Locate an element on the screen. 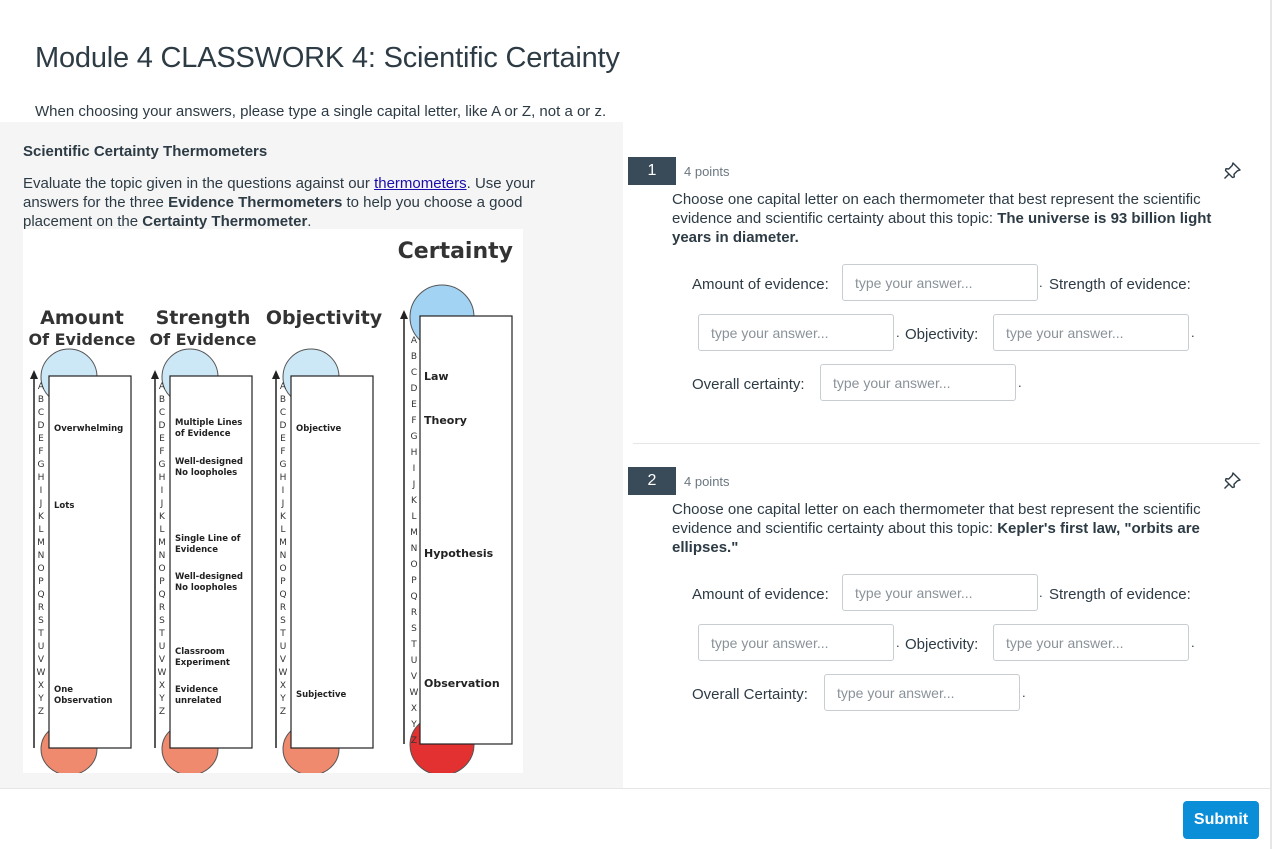  label-objectivity: Objectivity: is located at coordinates (942, 334).